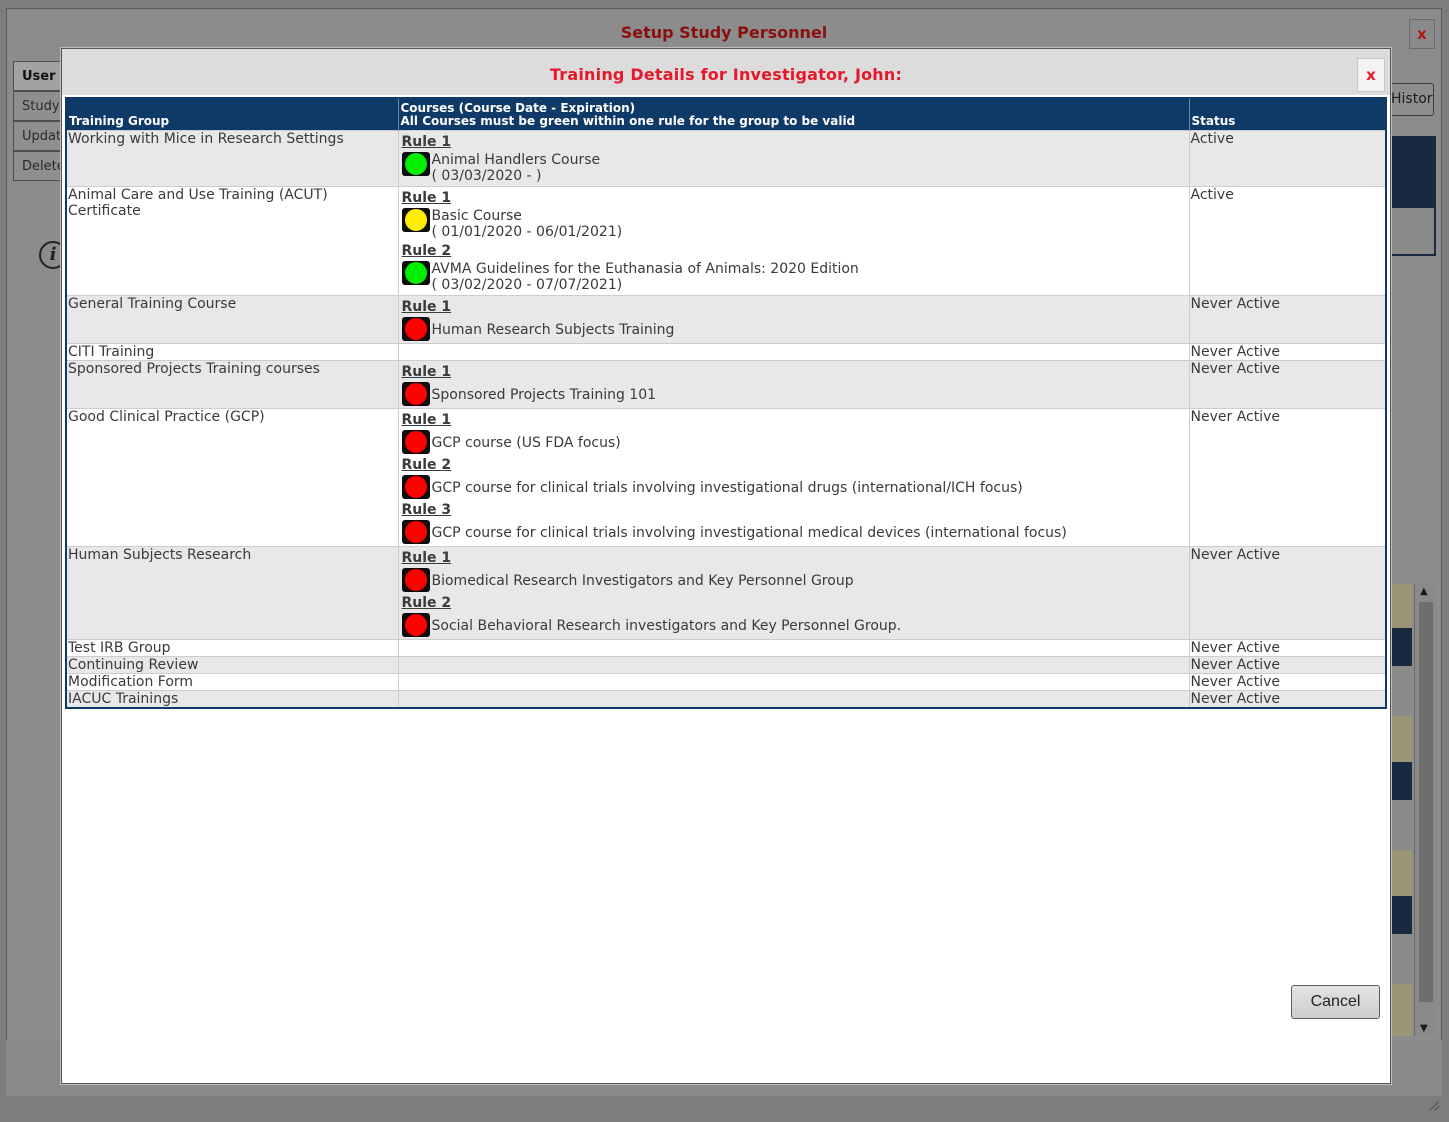  I want to click on course-text: Basic Course( 01/01/2020 - 06/01/2021), so click(526, 224).